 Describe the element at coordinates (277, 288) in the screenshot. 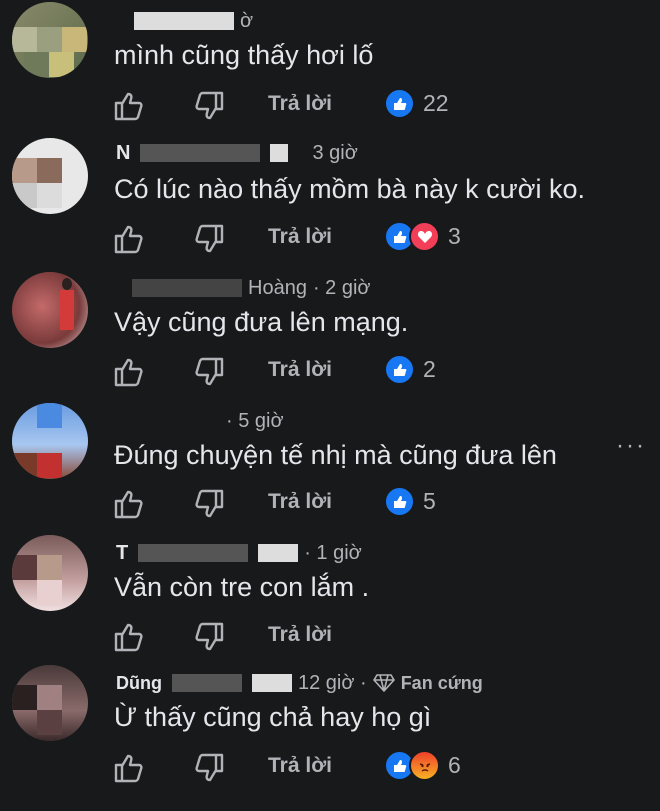

I see `commenter-name: Hoàng` at that location.